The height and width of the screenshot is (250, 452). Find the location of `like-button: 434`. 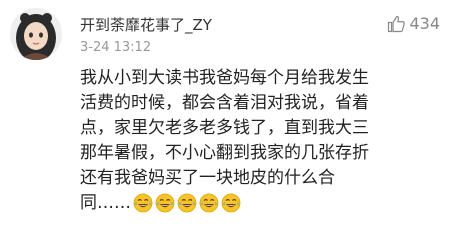

like-button: 434 is located at coordinates (413, 23).